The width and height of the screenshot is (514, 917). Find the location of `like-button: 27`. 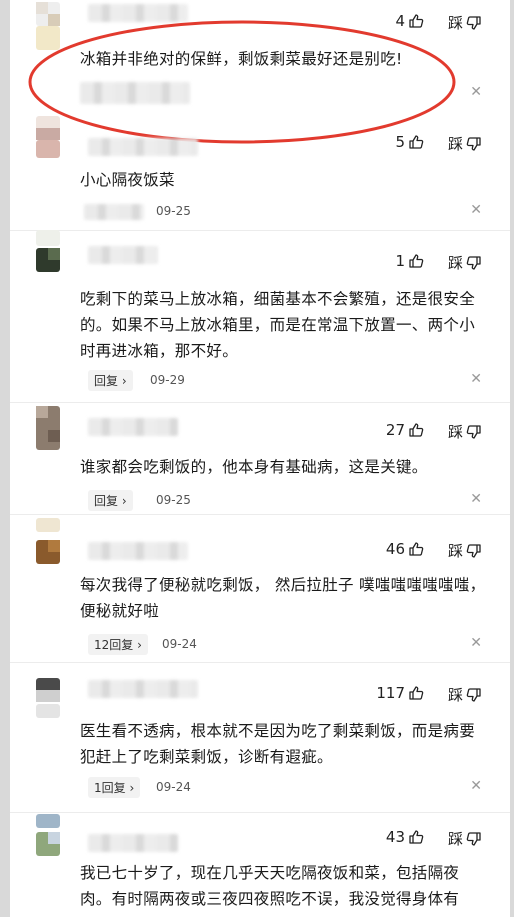

like-button: 27 is located at coordinates (405, 430).